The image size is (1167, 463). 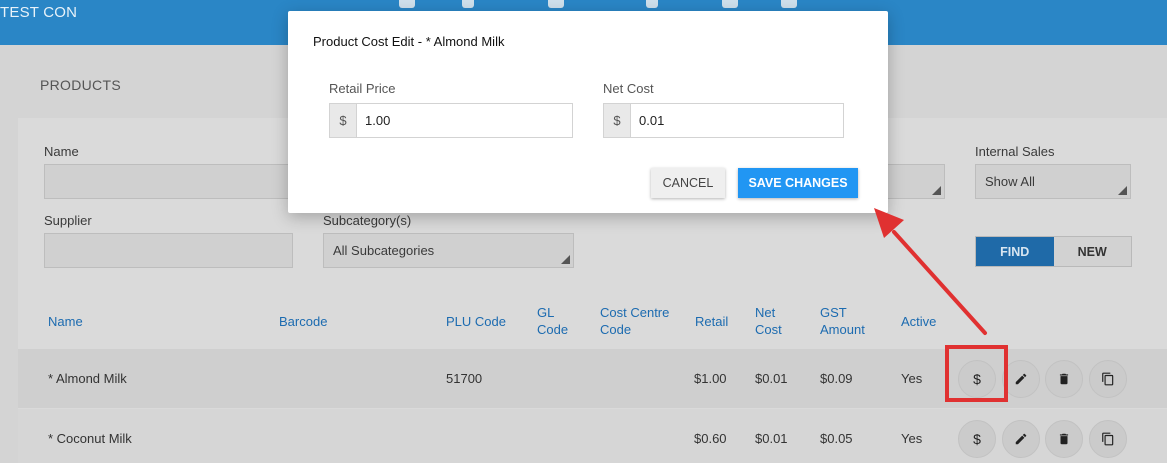 What do you see at coordinates (1015, 251) in the screenshot?
I see `find-button: FIND` at bounding box center [1015, 251].